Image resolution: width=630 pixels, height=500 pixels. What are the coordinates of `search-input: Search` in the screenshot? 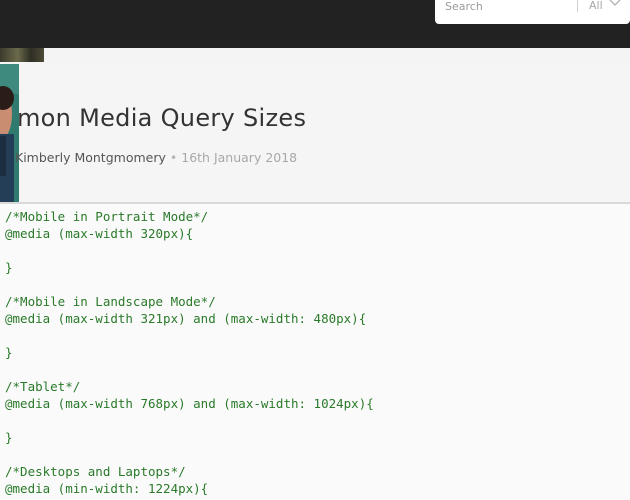 It's located at (464, 6).